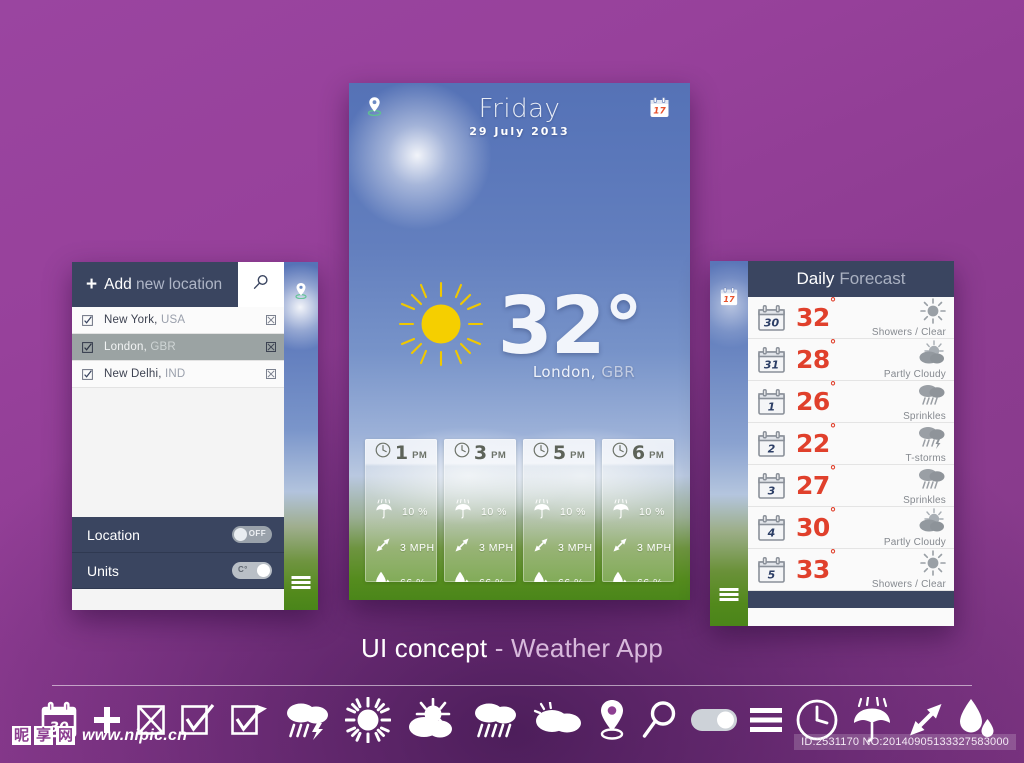 This screenshot has width=1024, height=763. I want to click on add-new-location-button: + Add new location, so click(155, 284).